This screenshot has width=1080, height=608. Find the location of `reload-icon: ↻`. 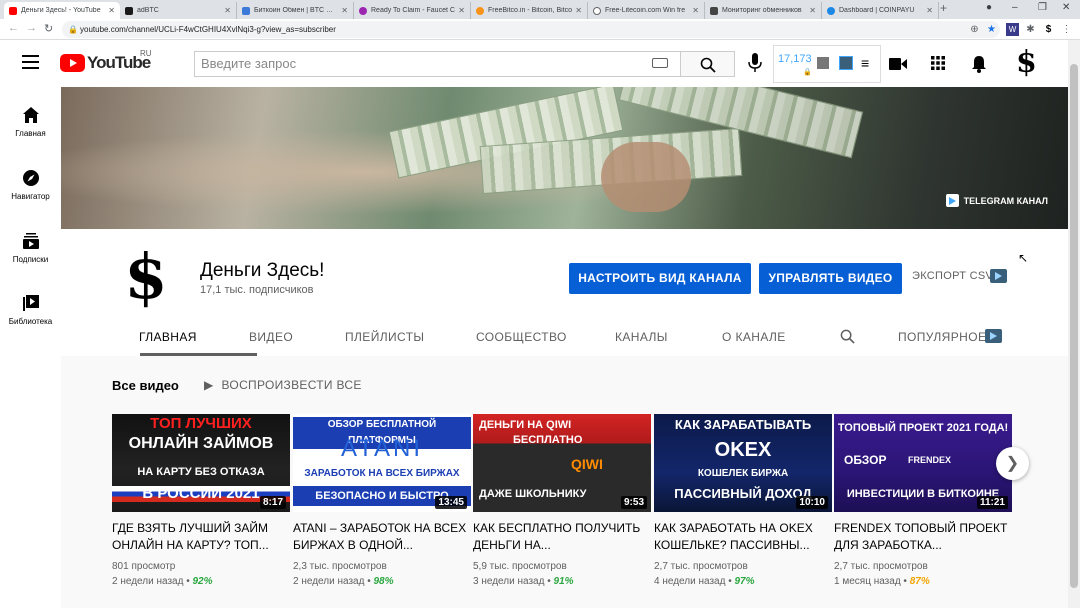

reload-icon: ↻ is located at coordinates (48, 28).